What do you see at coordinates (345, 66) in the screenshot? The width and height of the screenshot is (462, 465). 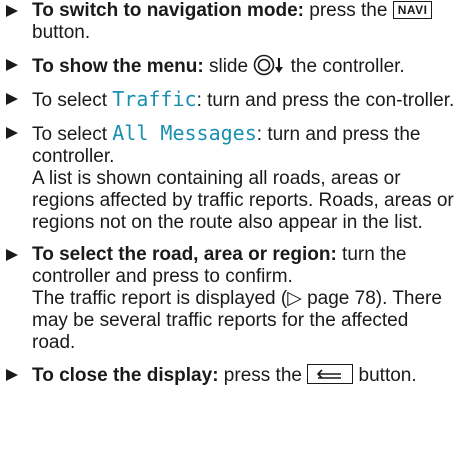 I see `step-text: the controller.` at bounding box center [345, 66].